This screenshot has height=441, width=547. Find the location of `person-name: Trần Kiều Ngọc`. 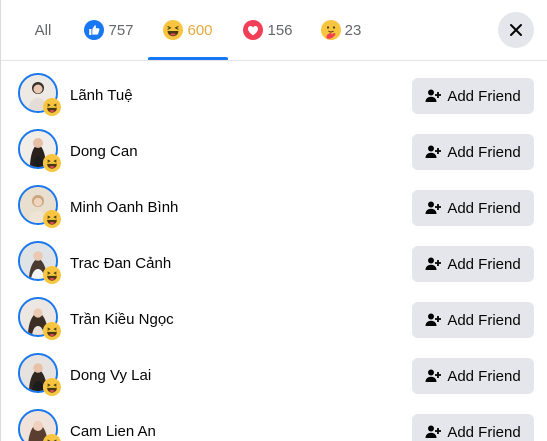

person-name: Trần Kiều Ngọc is located at coordinates (122, 320).